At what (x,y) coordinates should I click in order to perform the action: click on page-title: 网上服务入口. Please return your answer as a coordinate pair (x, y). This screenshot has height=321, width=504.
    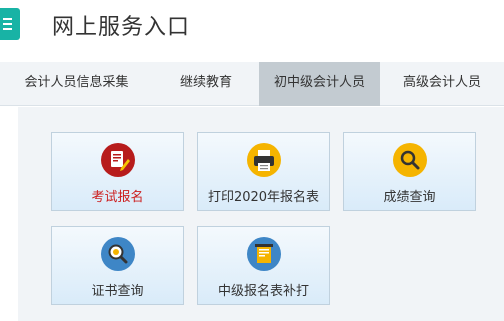
    Looking at the image, I should click on (121, 27).